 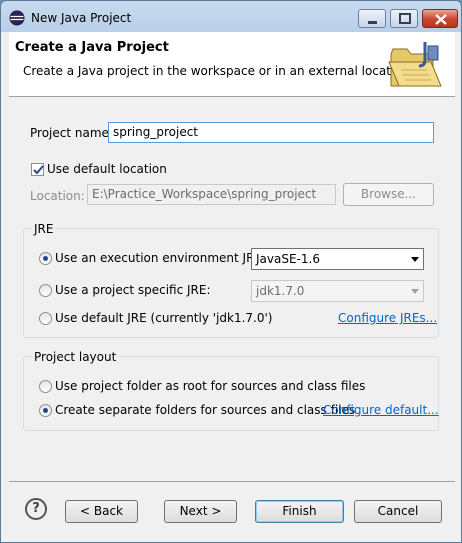 What do you see at coordinates (337, 291) in the screenshot?
I see `project-specific-jre-select: jdk1.7.0` at bounding box center [337, 291].